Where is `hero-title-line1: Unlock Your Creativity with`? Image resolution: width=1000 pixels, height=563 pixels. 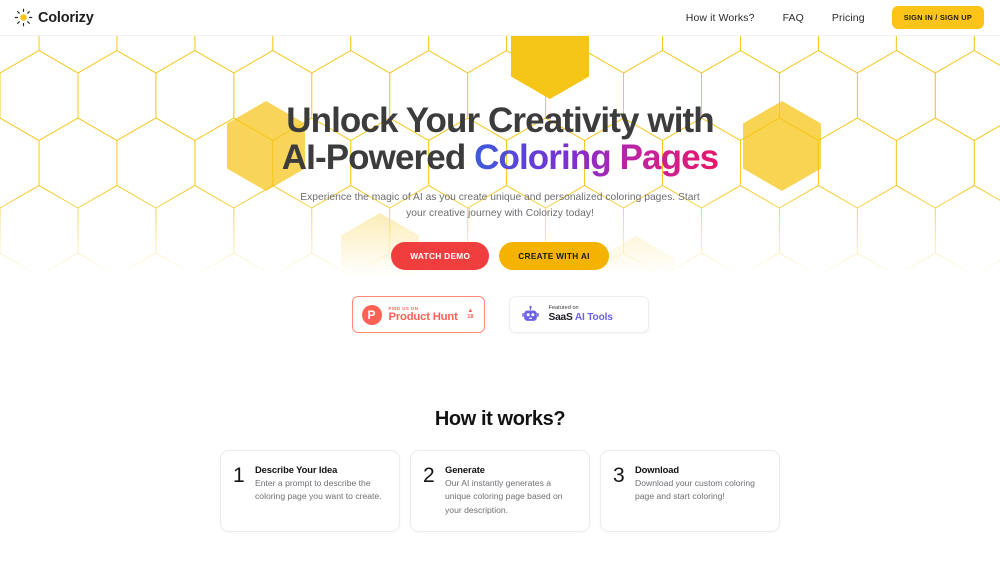 hero-title-line1: Unlock Your Creativity with is located at coordinates (500, 120).